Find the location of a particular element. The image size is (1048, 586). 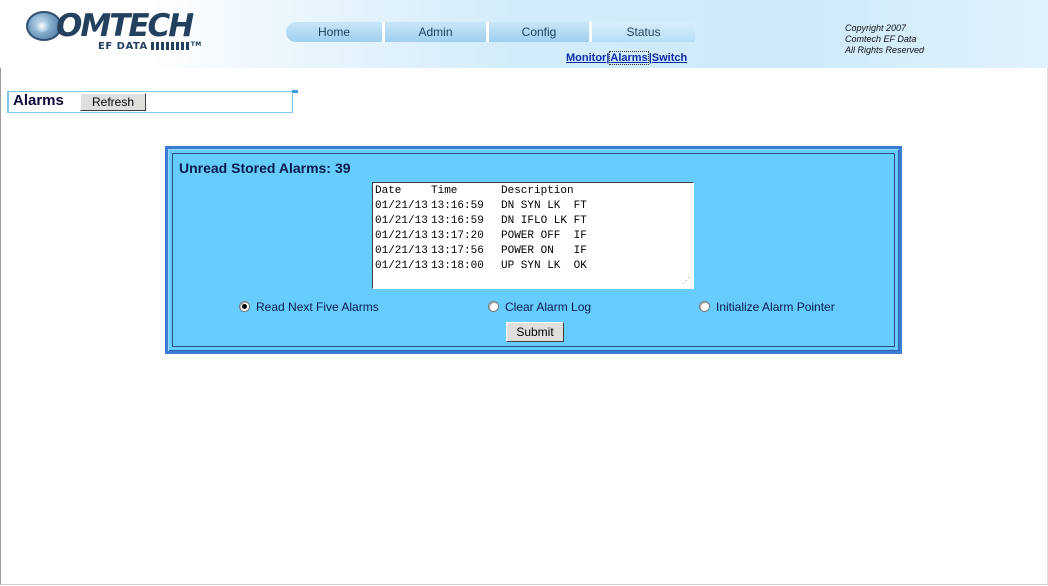

resize-grip-icon: ⋰ is located at coordinates (686, 281).